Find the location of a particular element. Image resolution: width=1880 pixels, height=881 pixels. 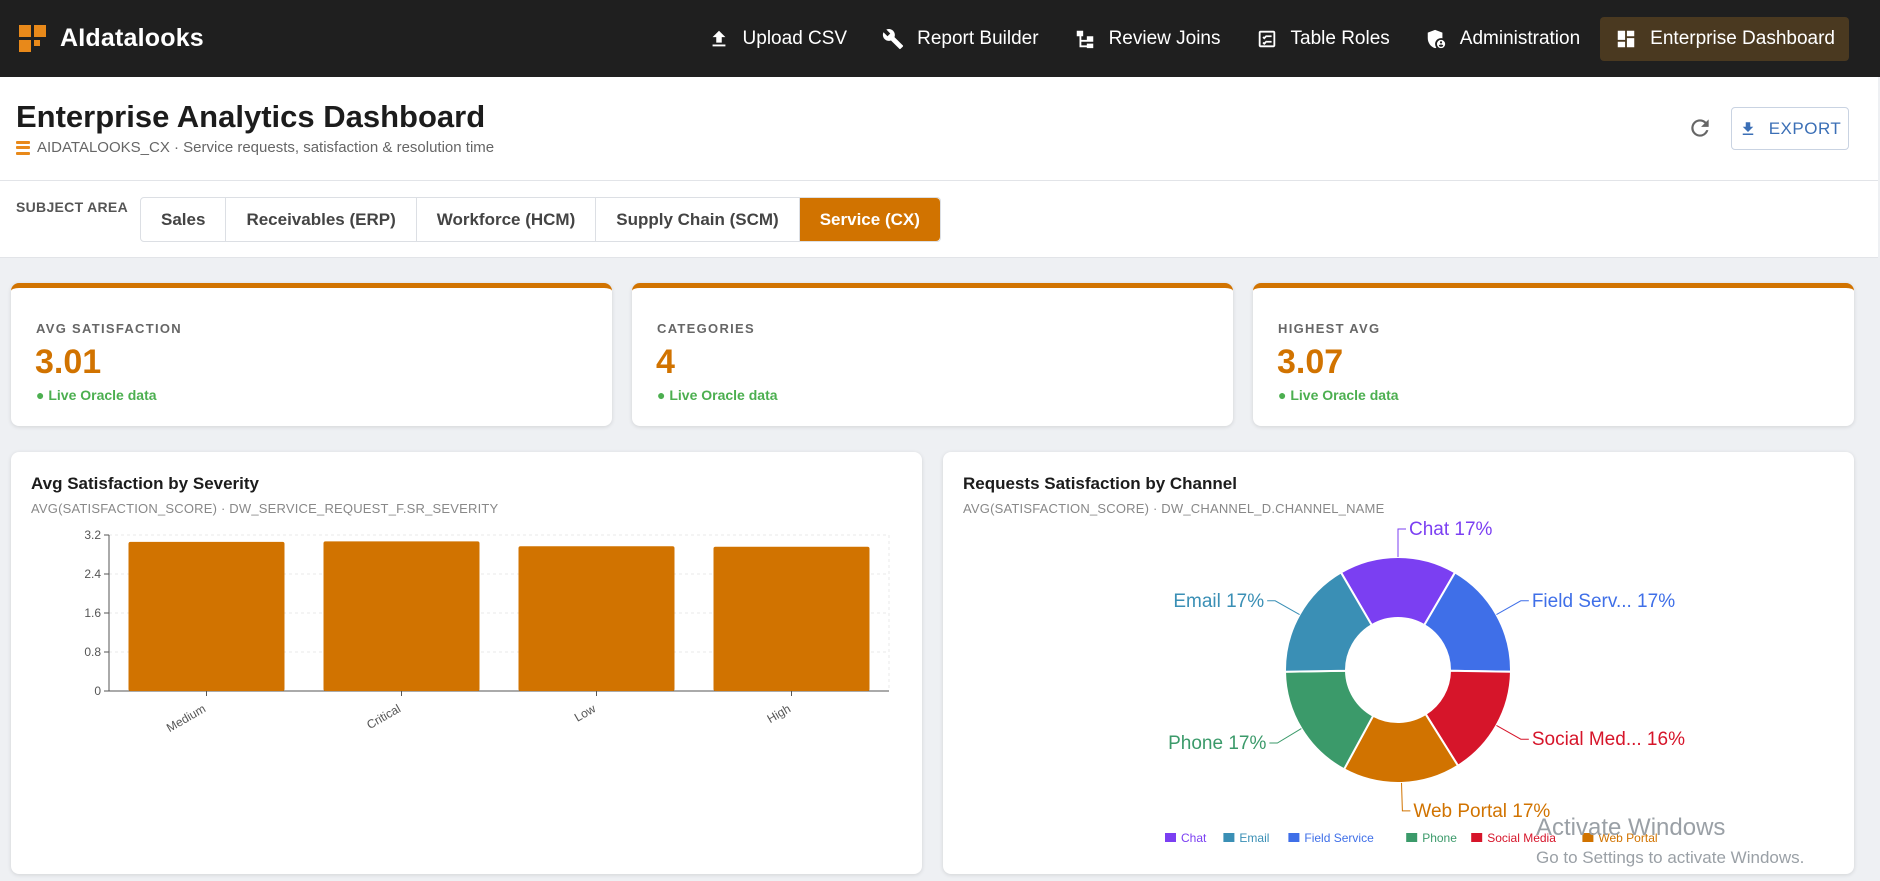

legend-label: Phone is located at coordinates (1439, 838).